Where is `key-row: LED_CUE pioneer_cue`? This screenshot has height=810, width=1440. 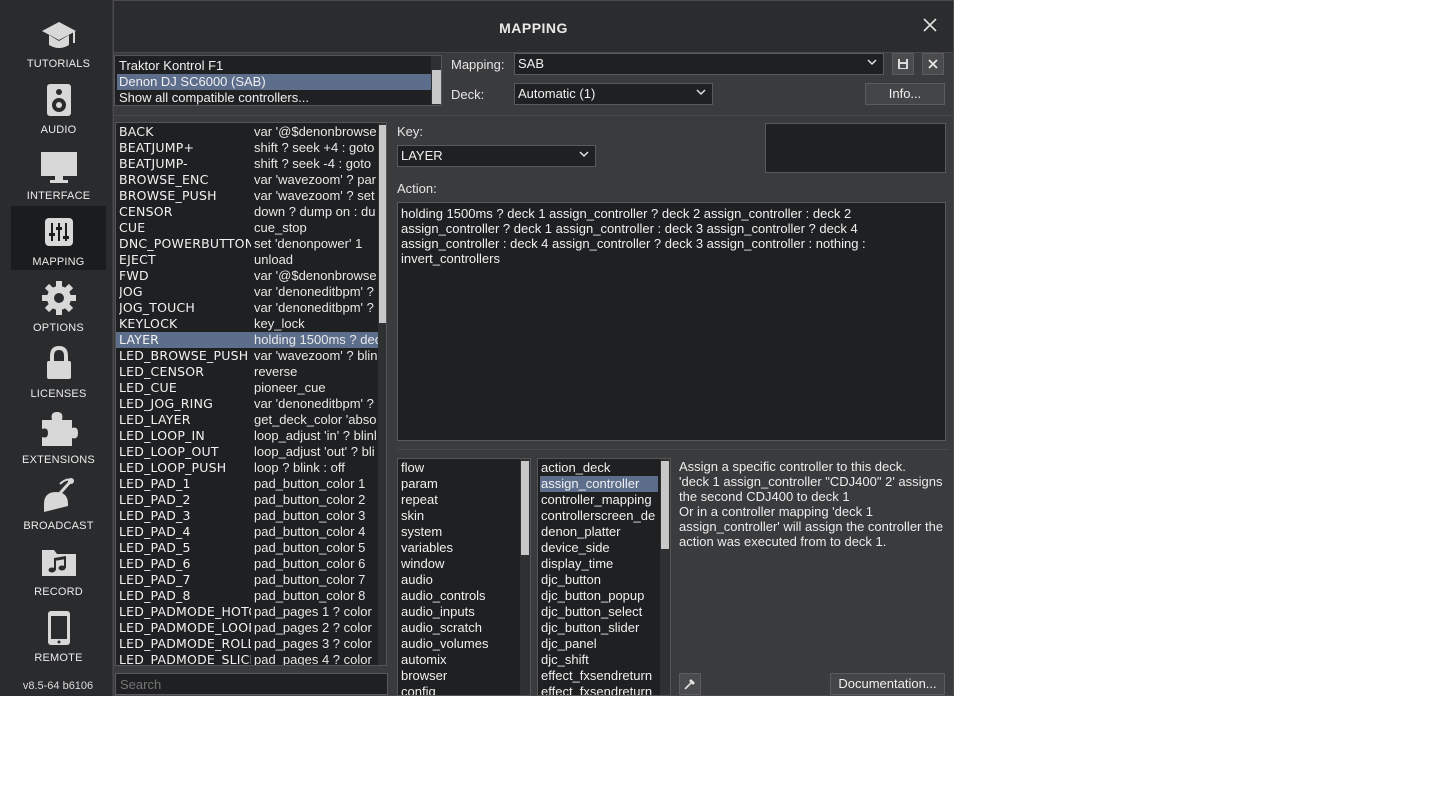 key-row: LED_CUE pioneer_cue is located at coordinates (247, 388).